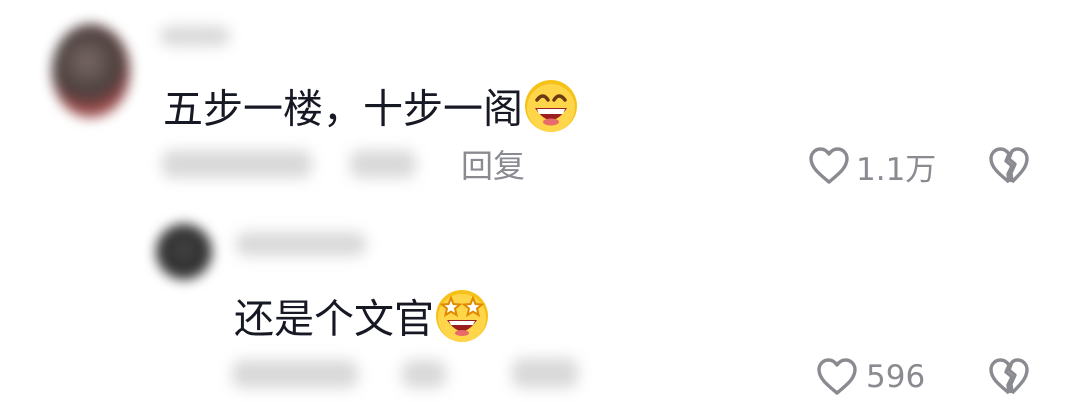 This screenshot has height=402, width=1080. I want to click on reply-button: 回复, so click(493, 166).